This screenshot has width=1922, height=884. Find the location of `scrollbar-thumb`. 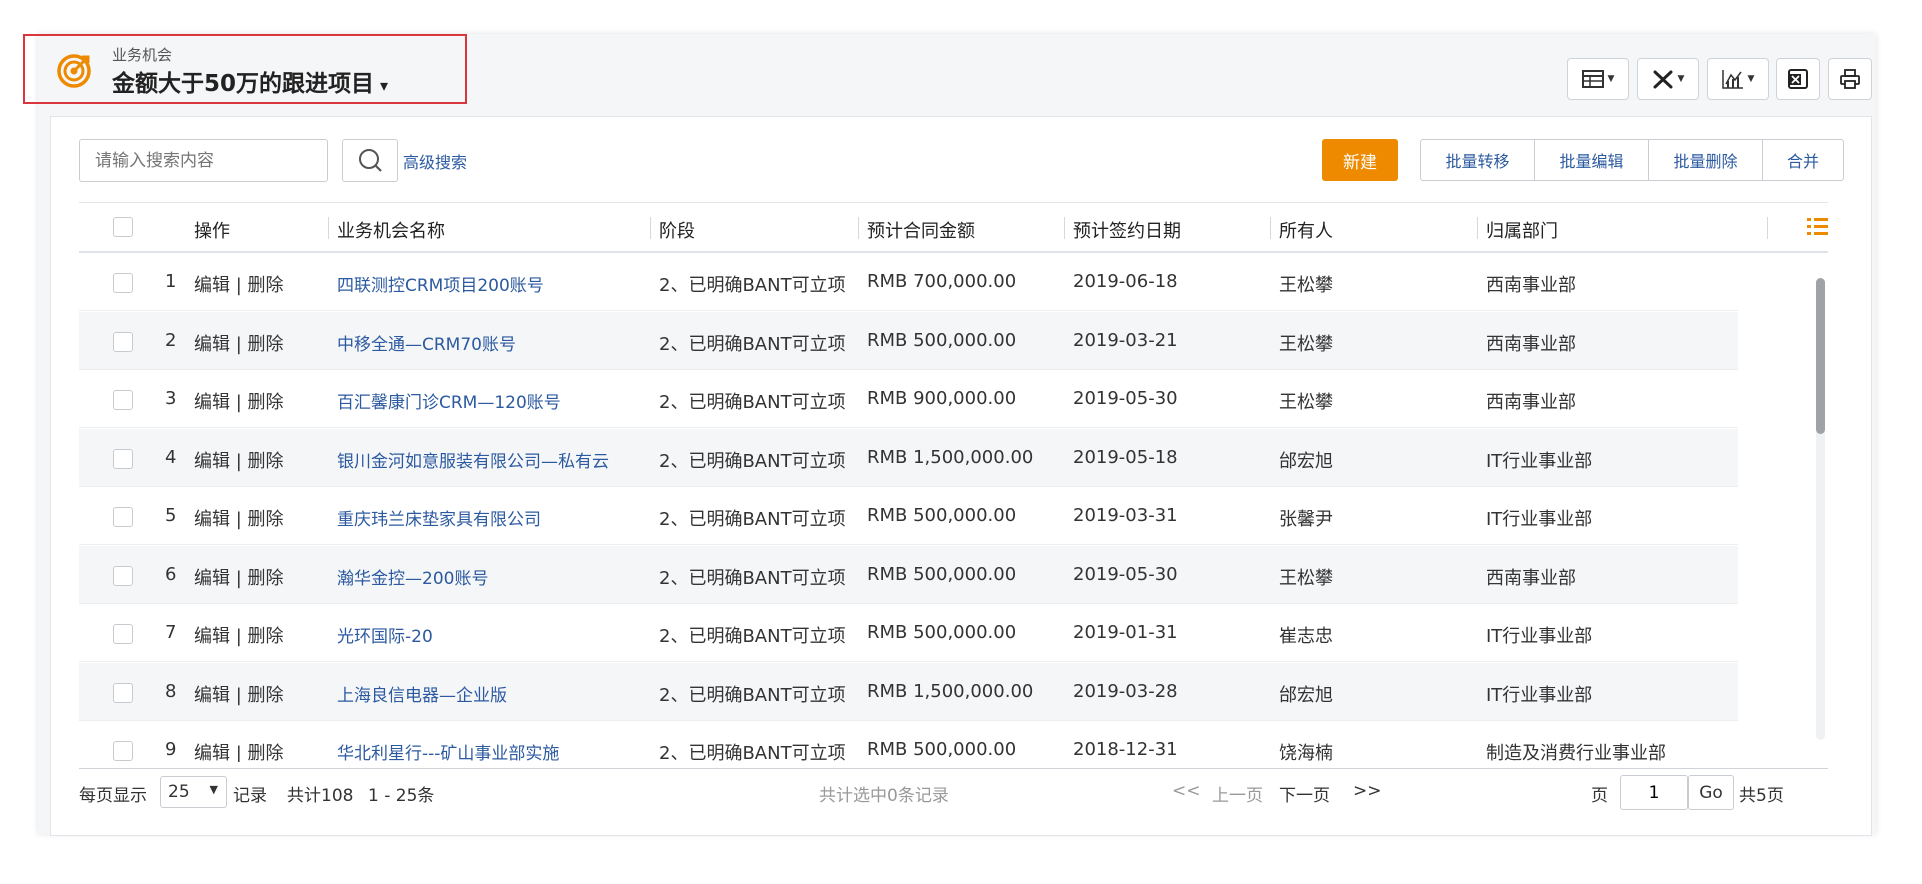

scrollbar-thumb is located at coordinates (1820, 356).